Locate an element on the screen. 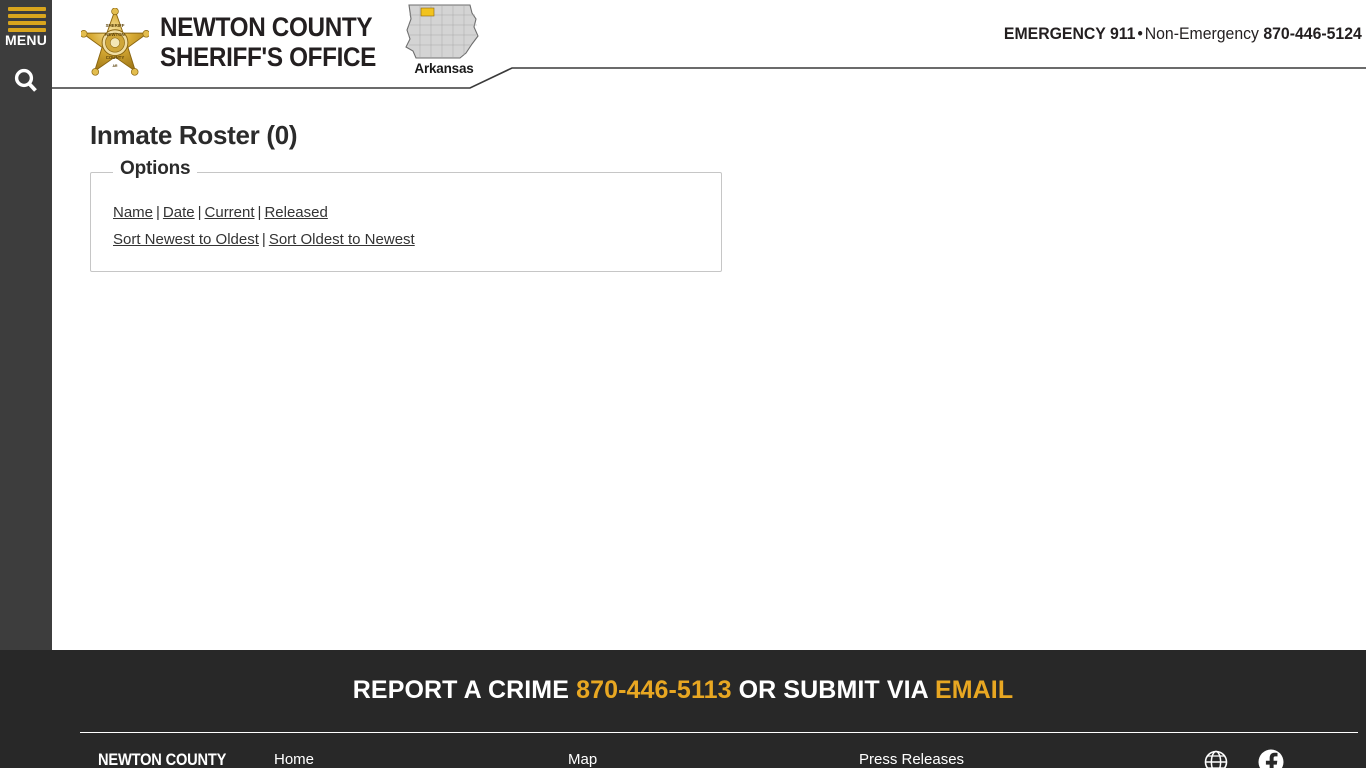 The width and height of the screenshot is (1366, 768). hamburger-icon is located at coordinates (27, 19).